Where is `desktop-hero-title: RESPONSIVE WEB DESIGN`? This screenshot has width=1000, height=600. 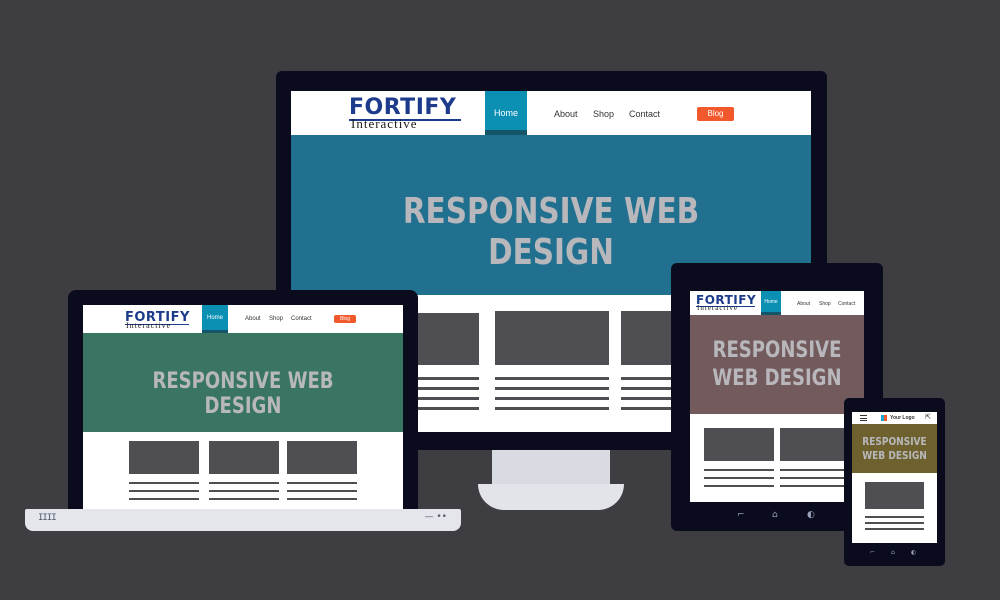
desktop-hero-title: RESPONSIVE WEB DESIGN is located at coordinates (551, 232).